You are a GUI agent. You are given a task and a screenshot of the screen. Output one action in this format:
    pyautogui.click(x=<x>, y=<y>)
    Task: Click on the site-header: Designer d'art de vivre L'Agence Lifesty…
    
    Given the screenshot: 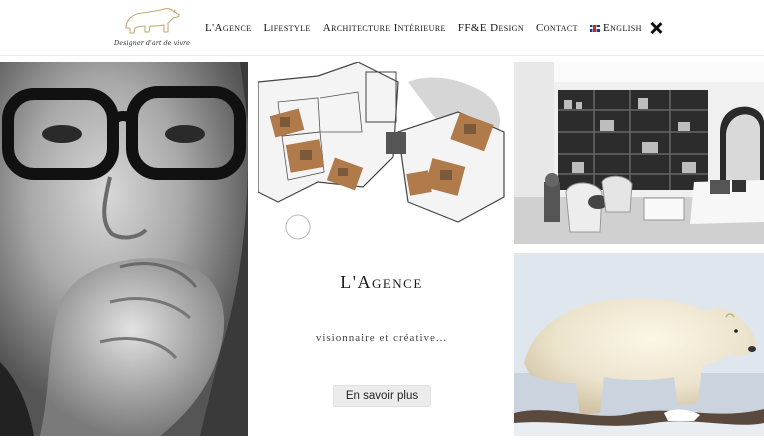 What is the action you would take?
    pyautogui.click(x=382, y=28)
    